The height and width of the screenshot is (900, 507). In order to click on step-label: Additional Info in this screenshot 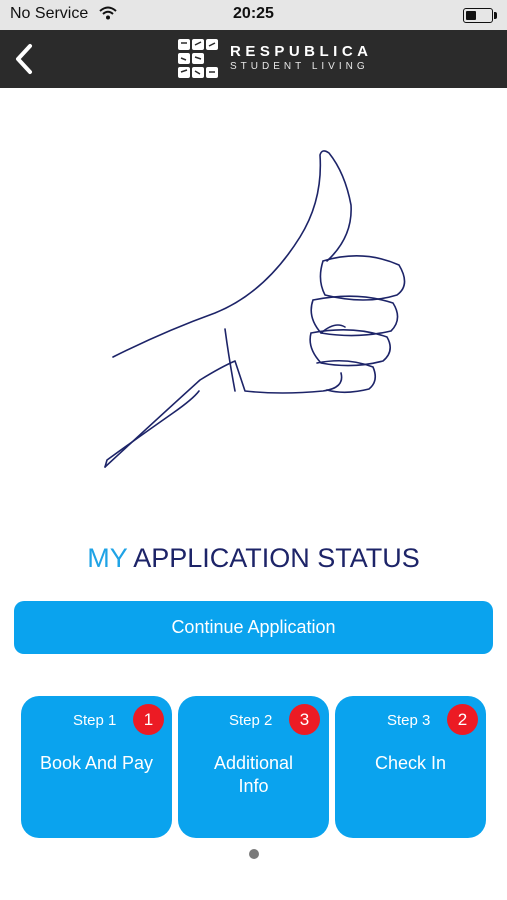, I will do `click(253, 774)`.